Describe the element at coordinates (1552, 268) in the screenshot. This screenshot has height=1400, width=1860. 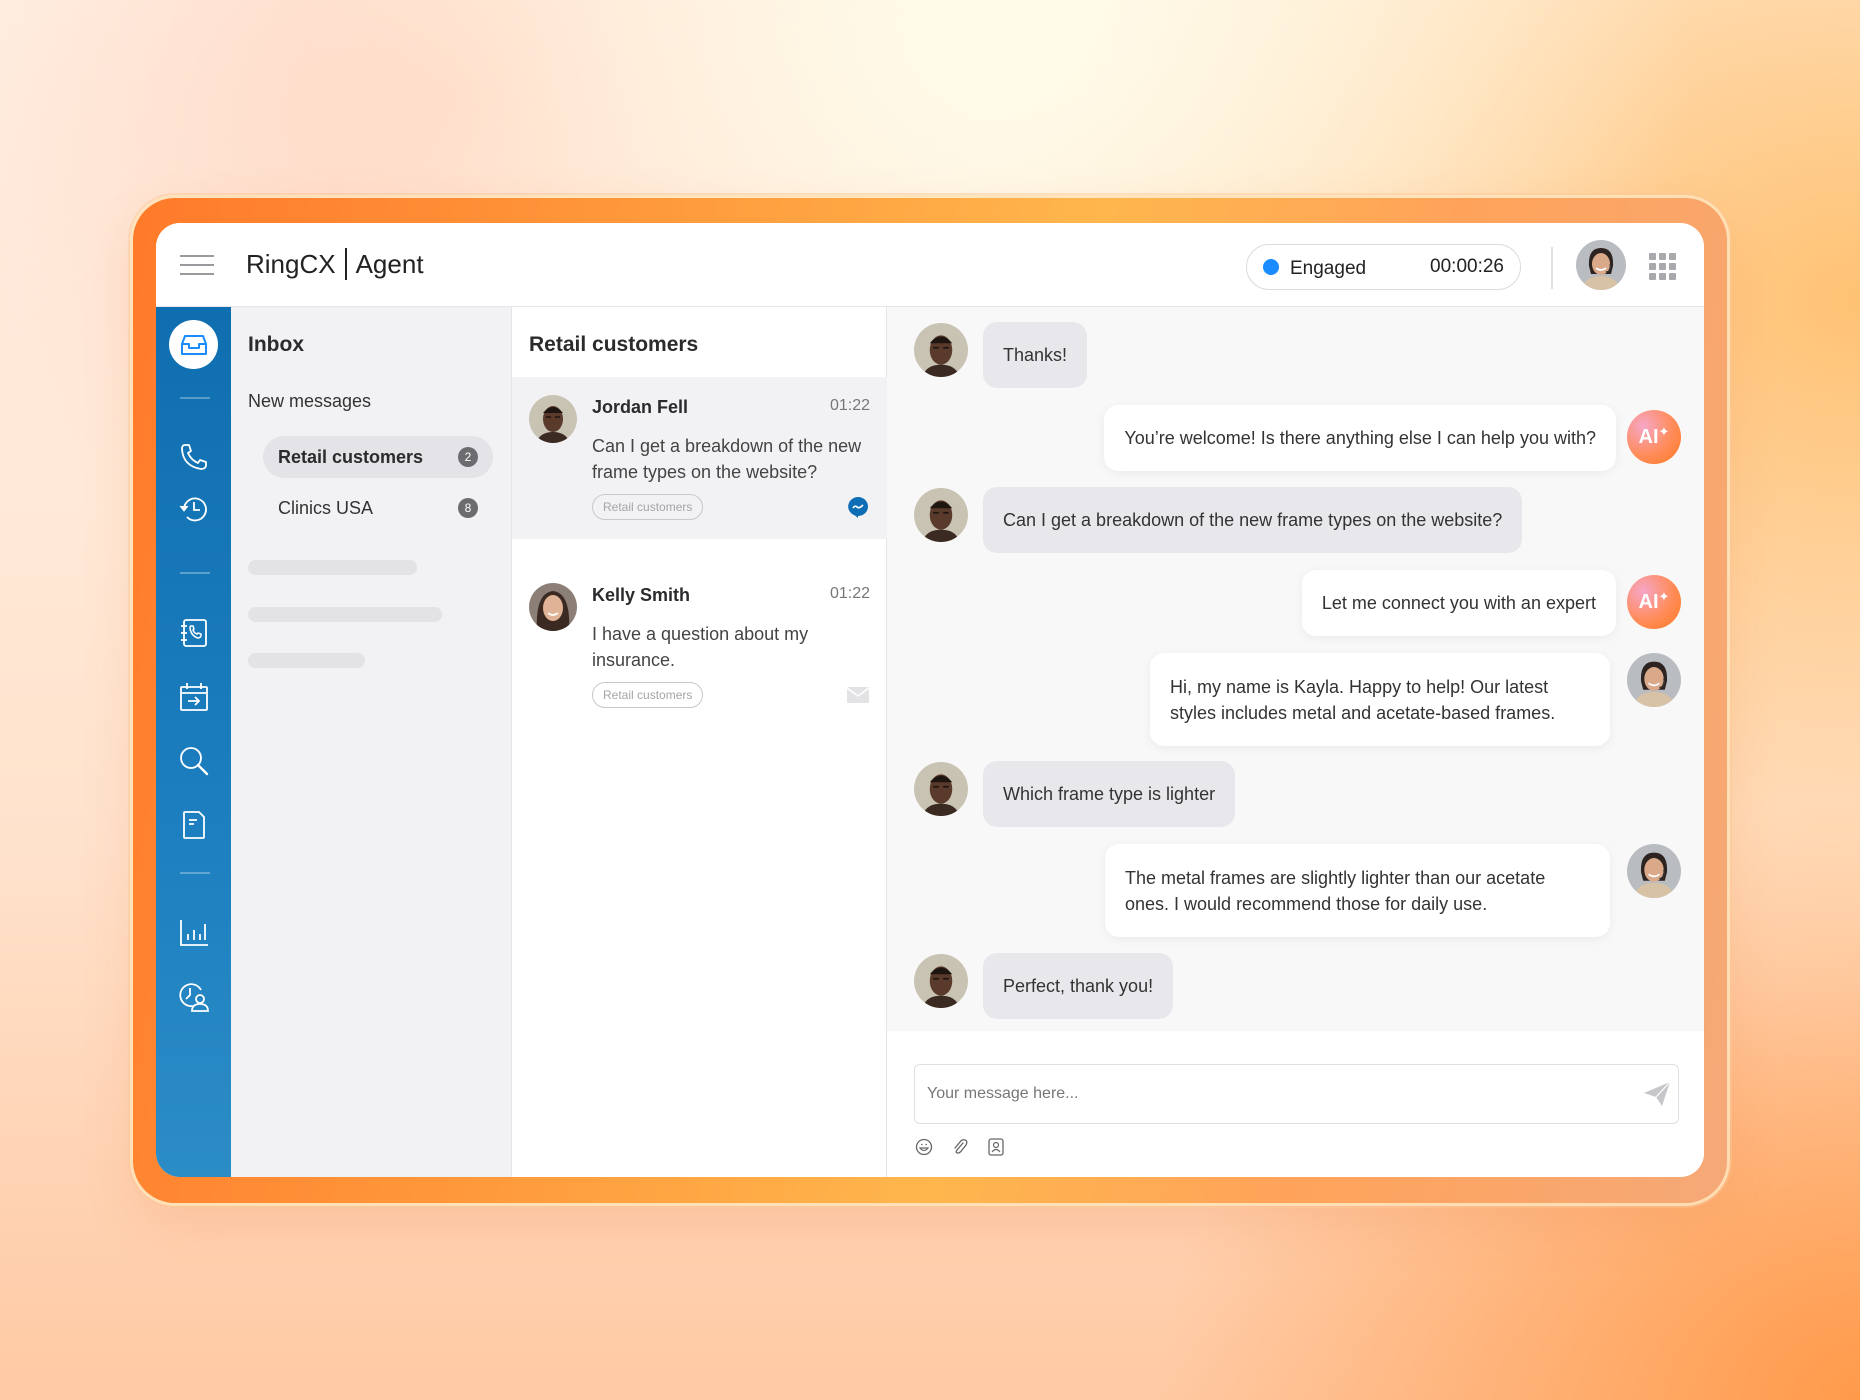
I see `header-divider` at that location.